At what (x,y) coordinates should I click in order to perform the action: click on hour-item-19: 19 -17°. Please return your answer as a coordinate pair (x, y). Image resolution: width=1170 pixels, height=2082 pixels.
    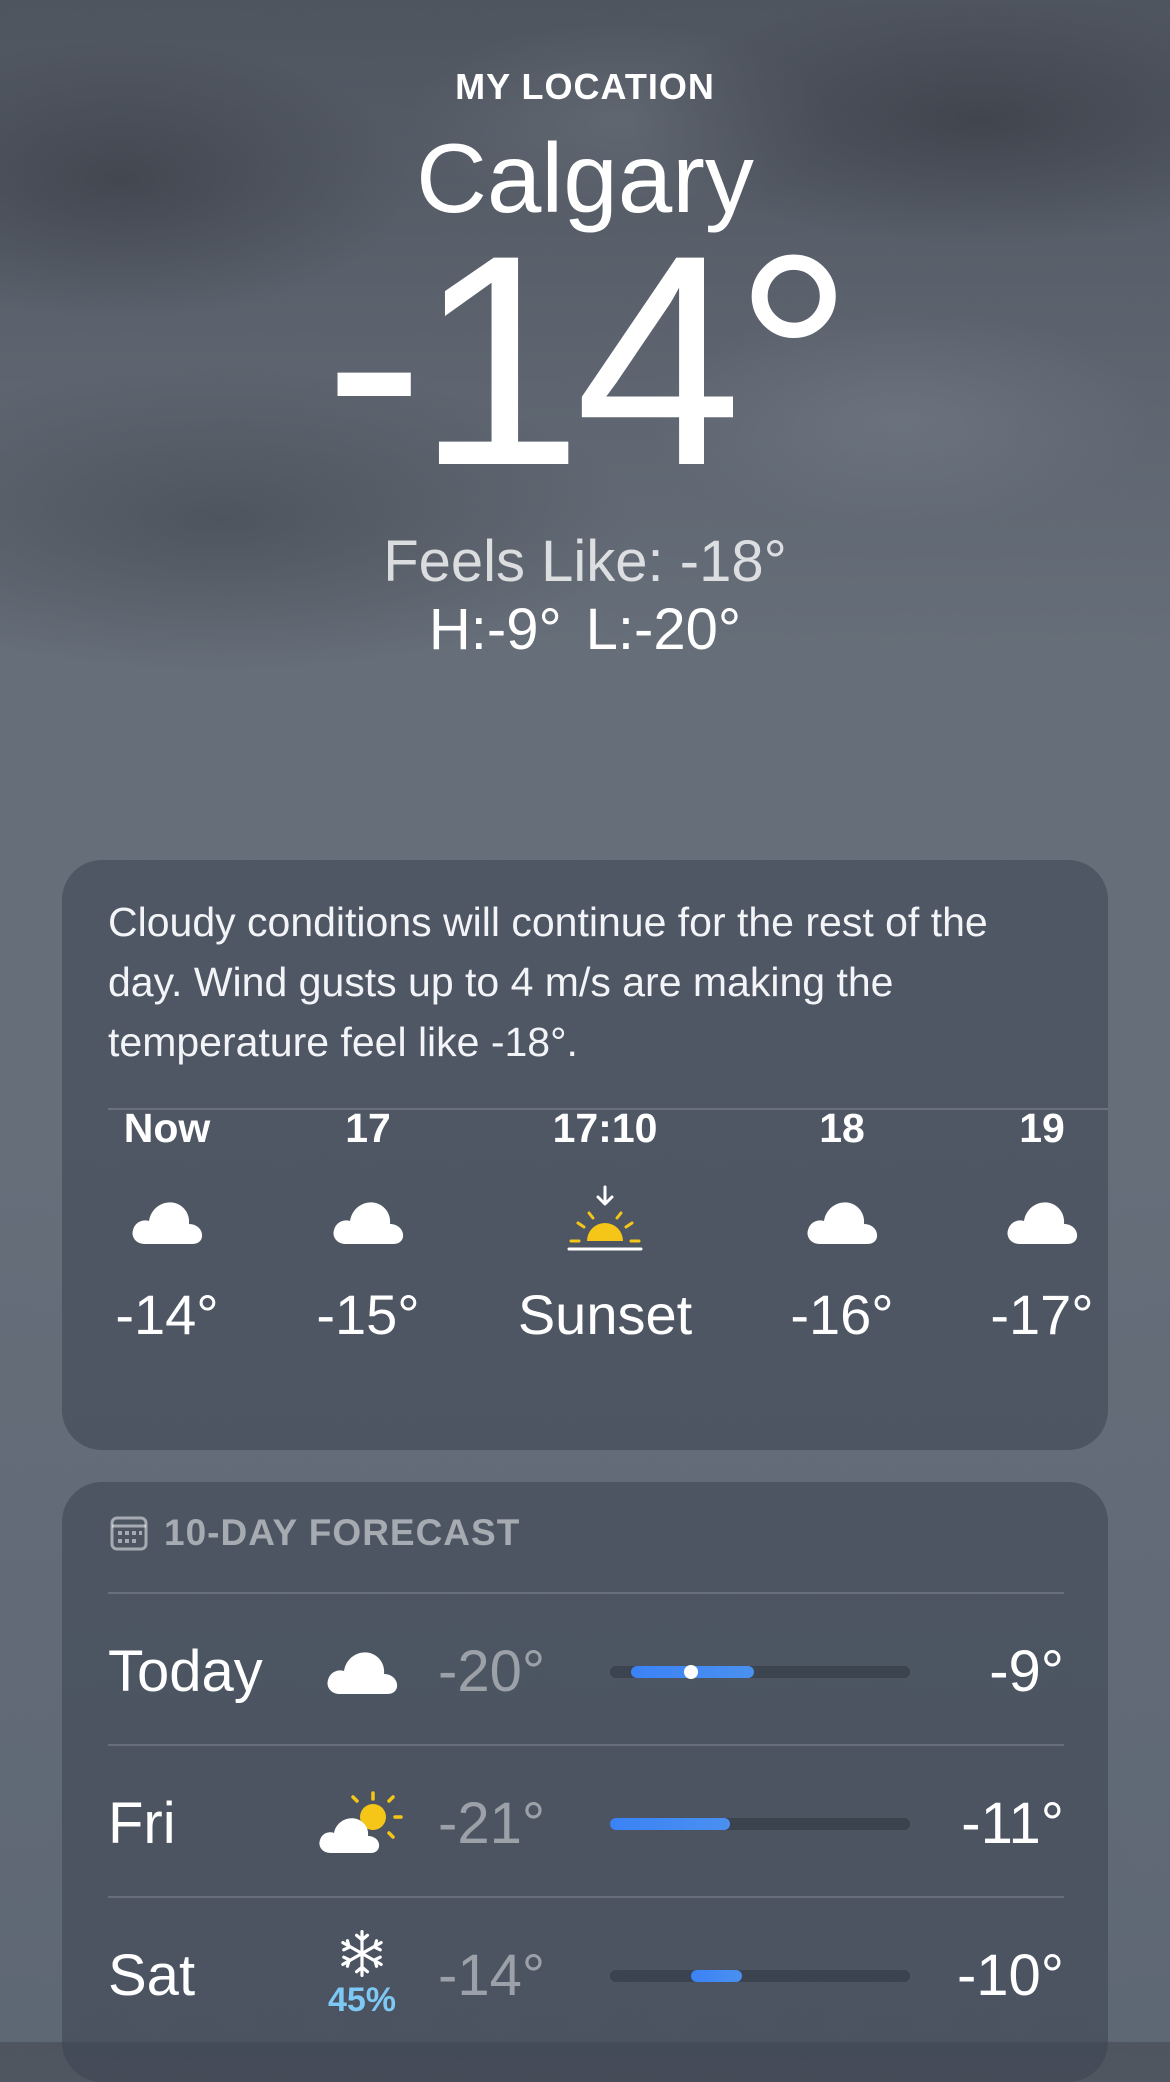
    Looking at the image, I should click on (1042, 1226).